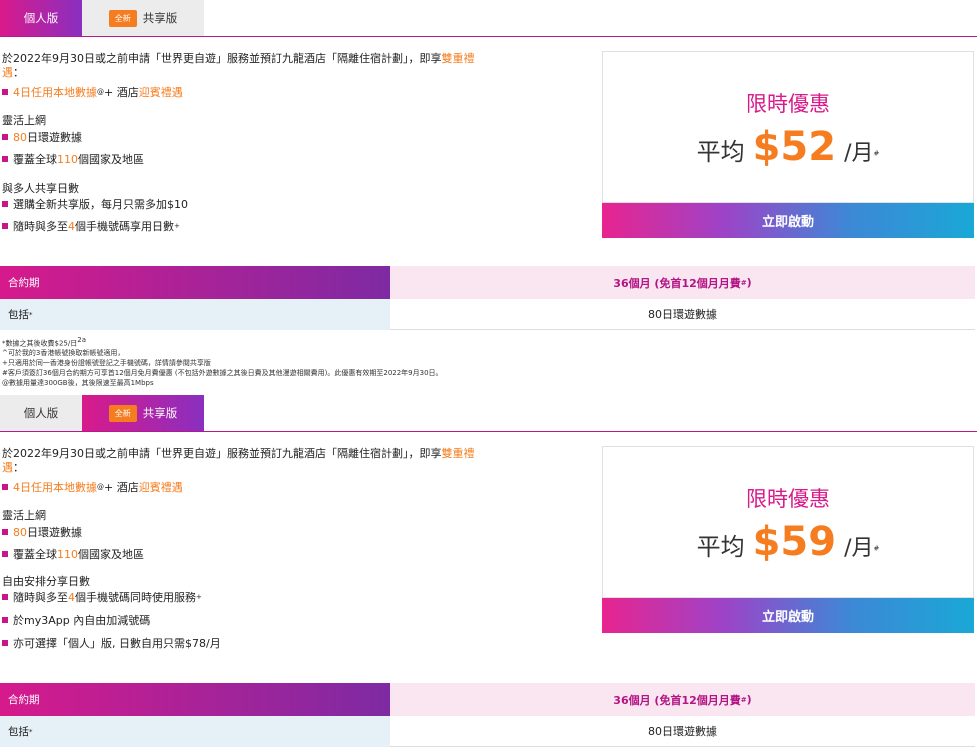  I want to click on contract-term-label: 合約期, so click(195, 699).